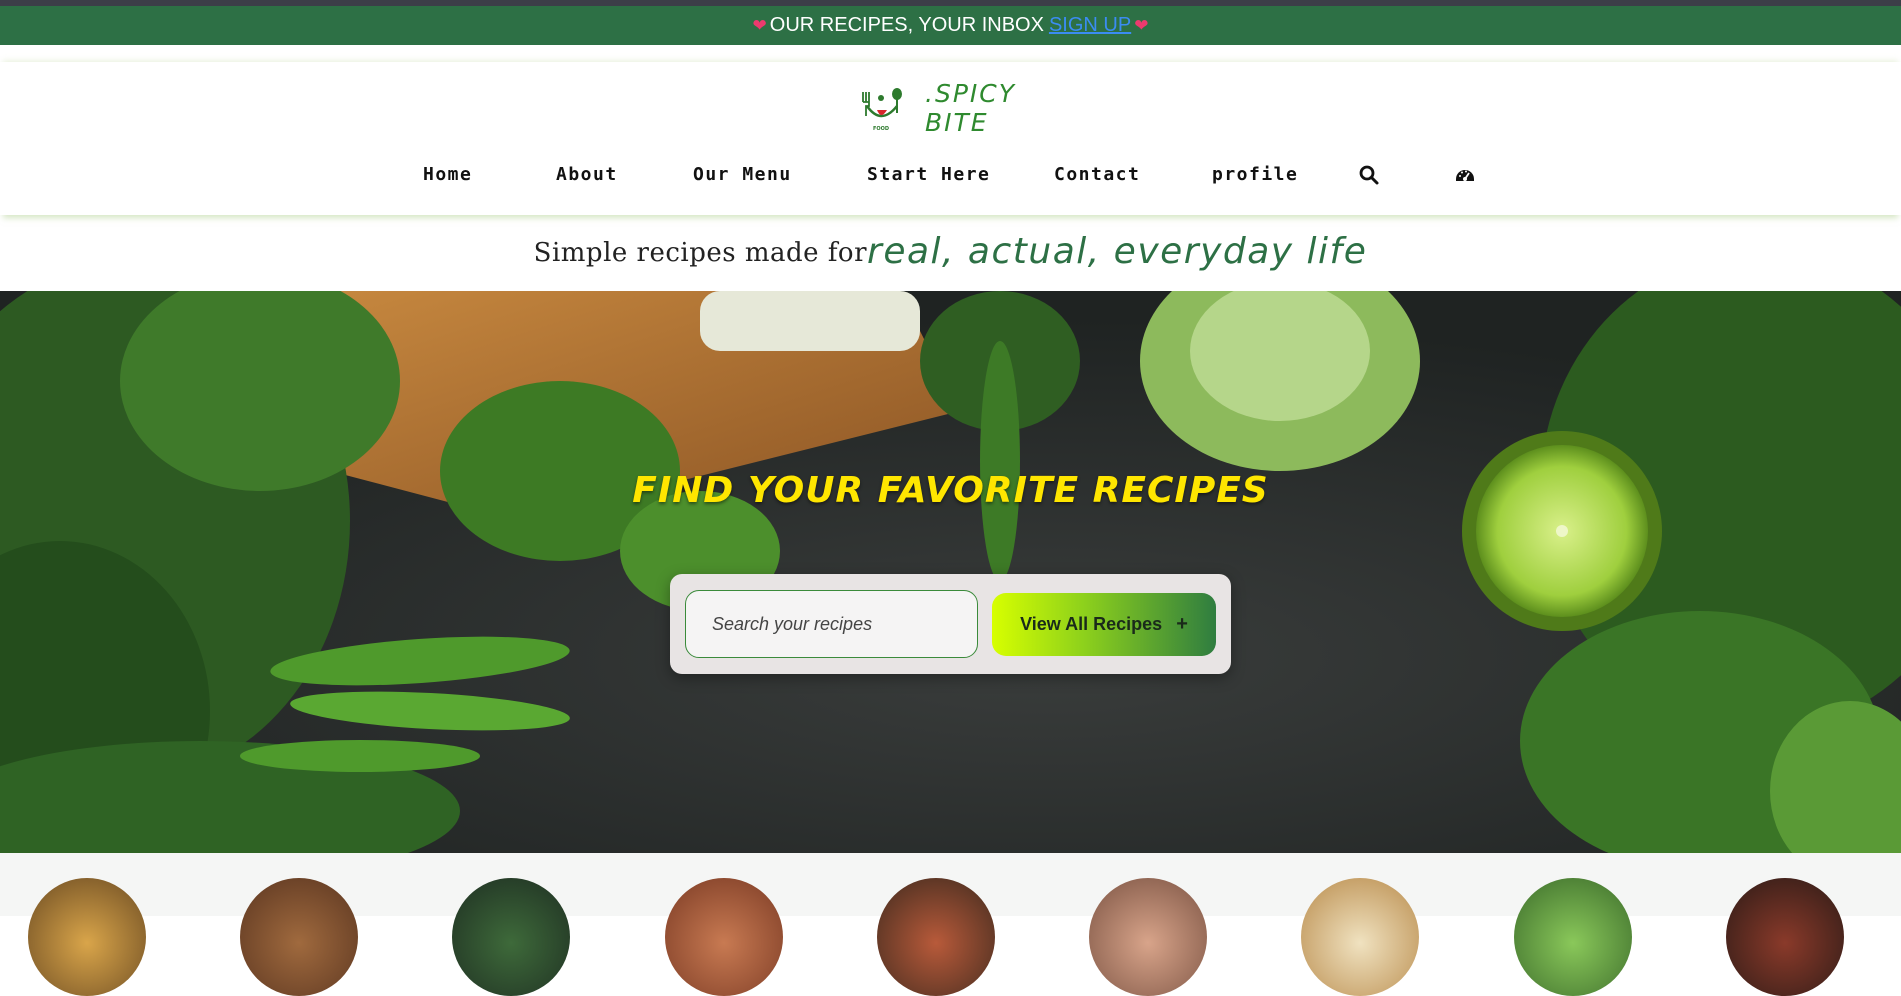 The image size is (1901, 996). Describe the element at coordinates (906, 25) in the screenshot. I see `announcement-text: OUR RECIPES, YOUR INBOX` at that location.